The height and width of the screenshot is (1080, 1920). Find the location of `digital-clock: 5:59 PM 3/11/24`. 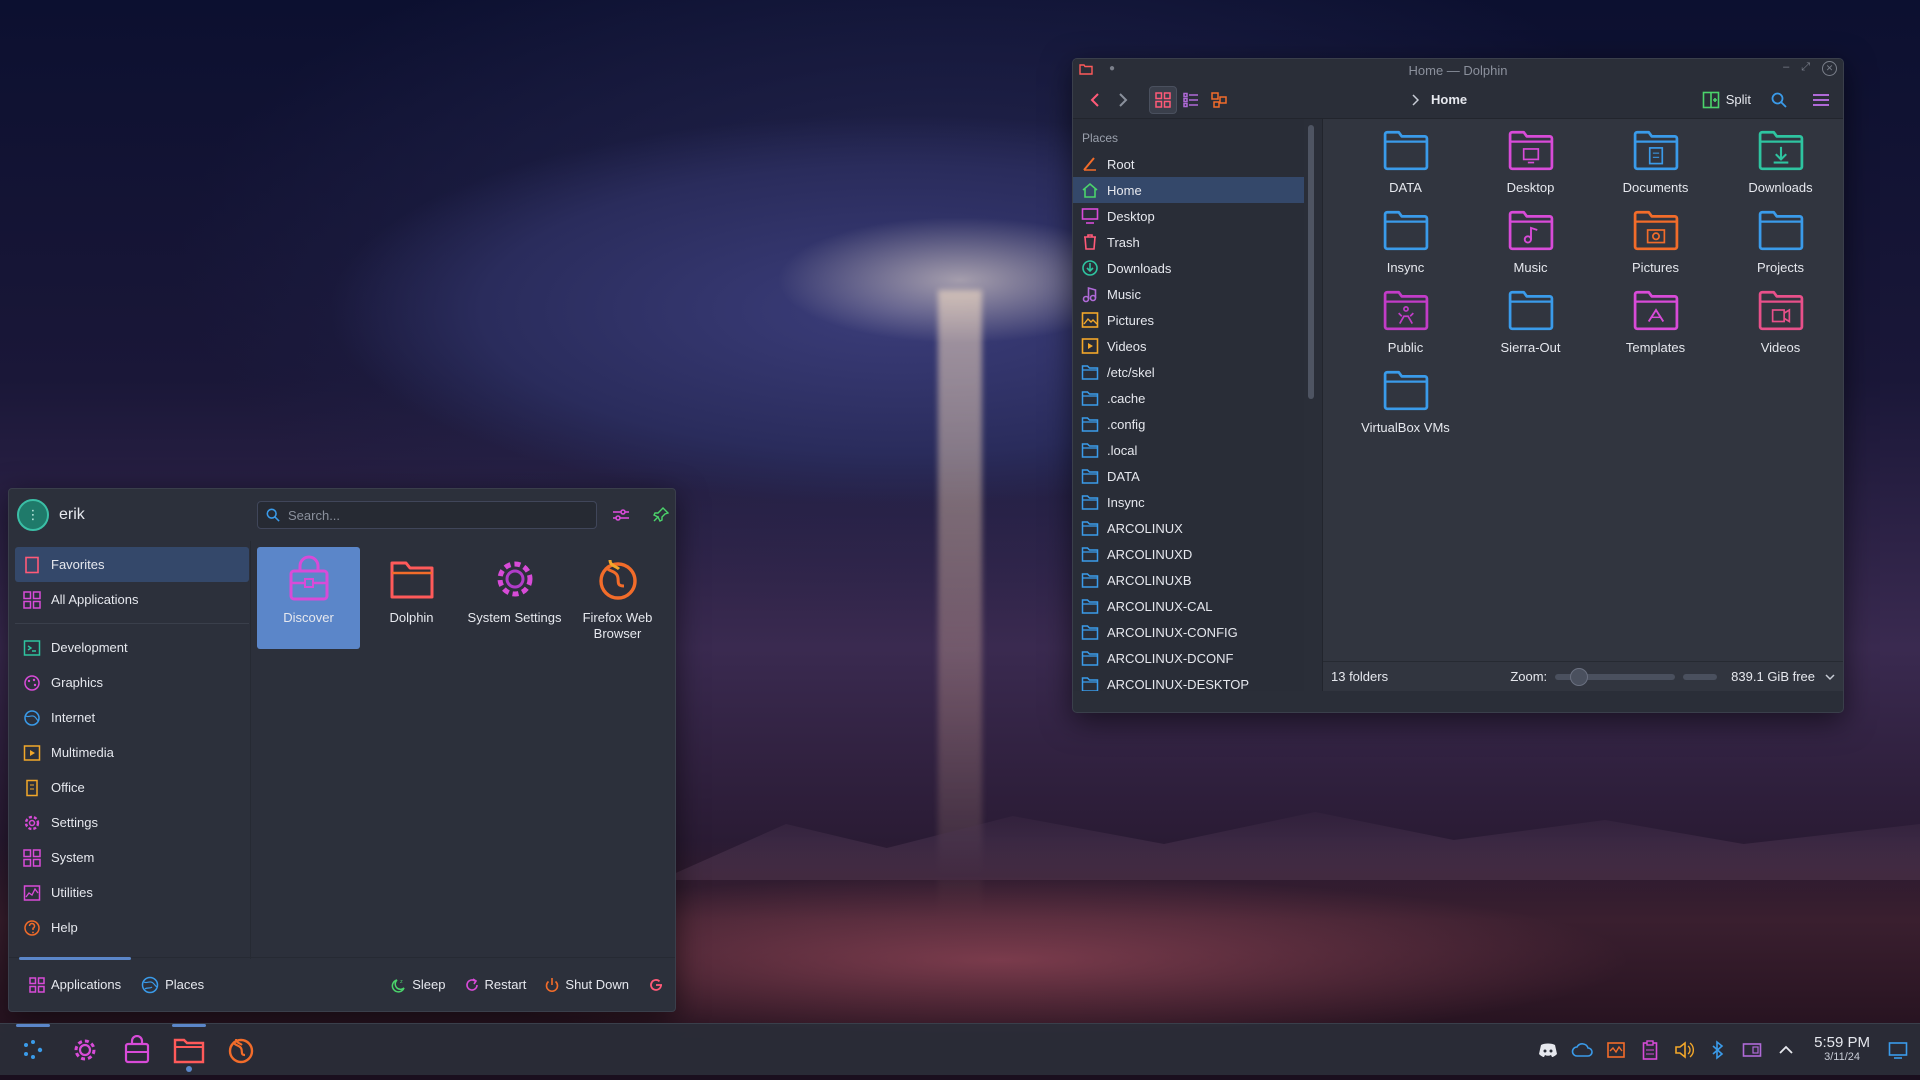

digital-clock: 5:59 PM 3/11/24 is located at coordinates (1842, 1049).